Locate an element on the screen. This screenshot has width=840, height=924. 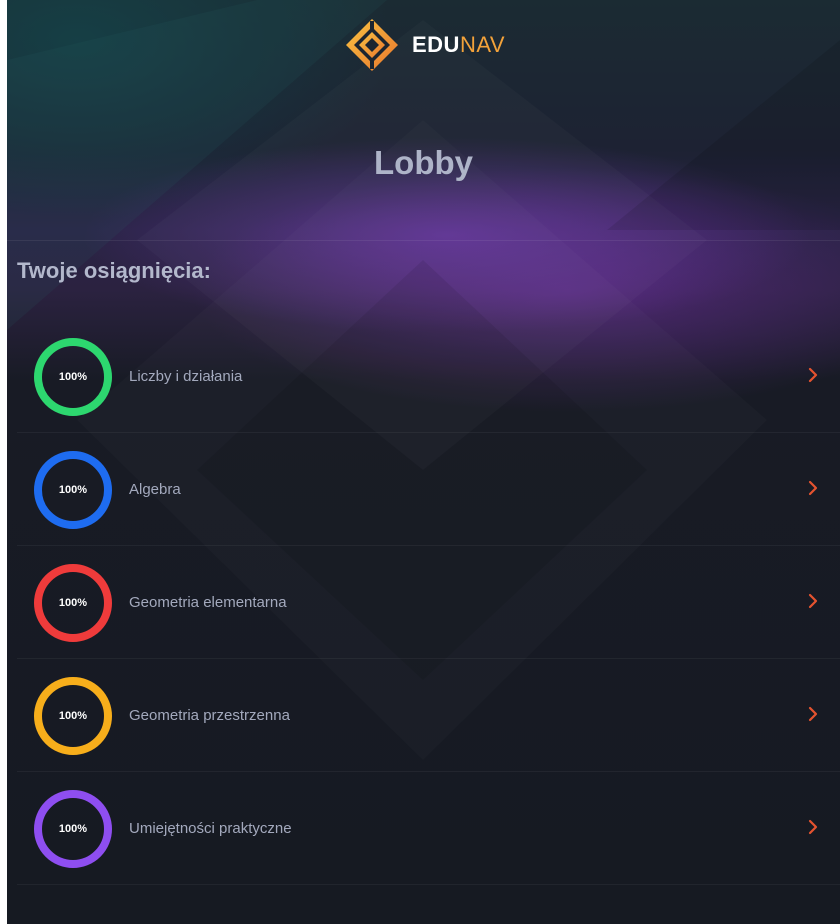
achievement-label: Liczby i działania is located at coordinates (186, 376).